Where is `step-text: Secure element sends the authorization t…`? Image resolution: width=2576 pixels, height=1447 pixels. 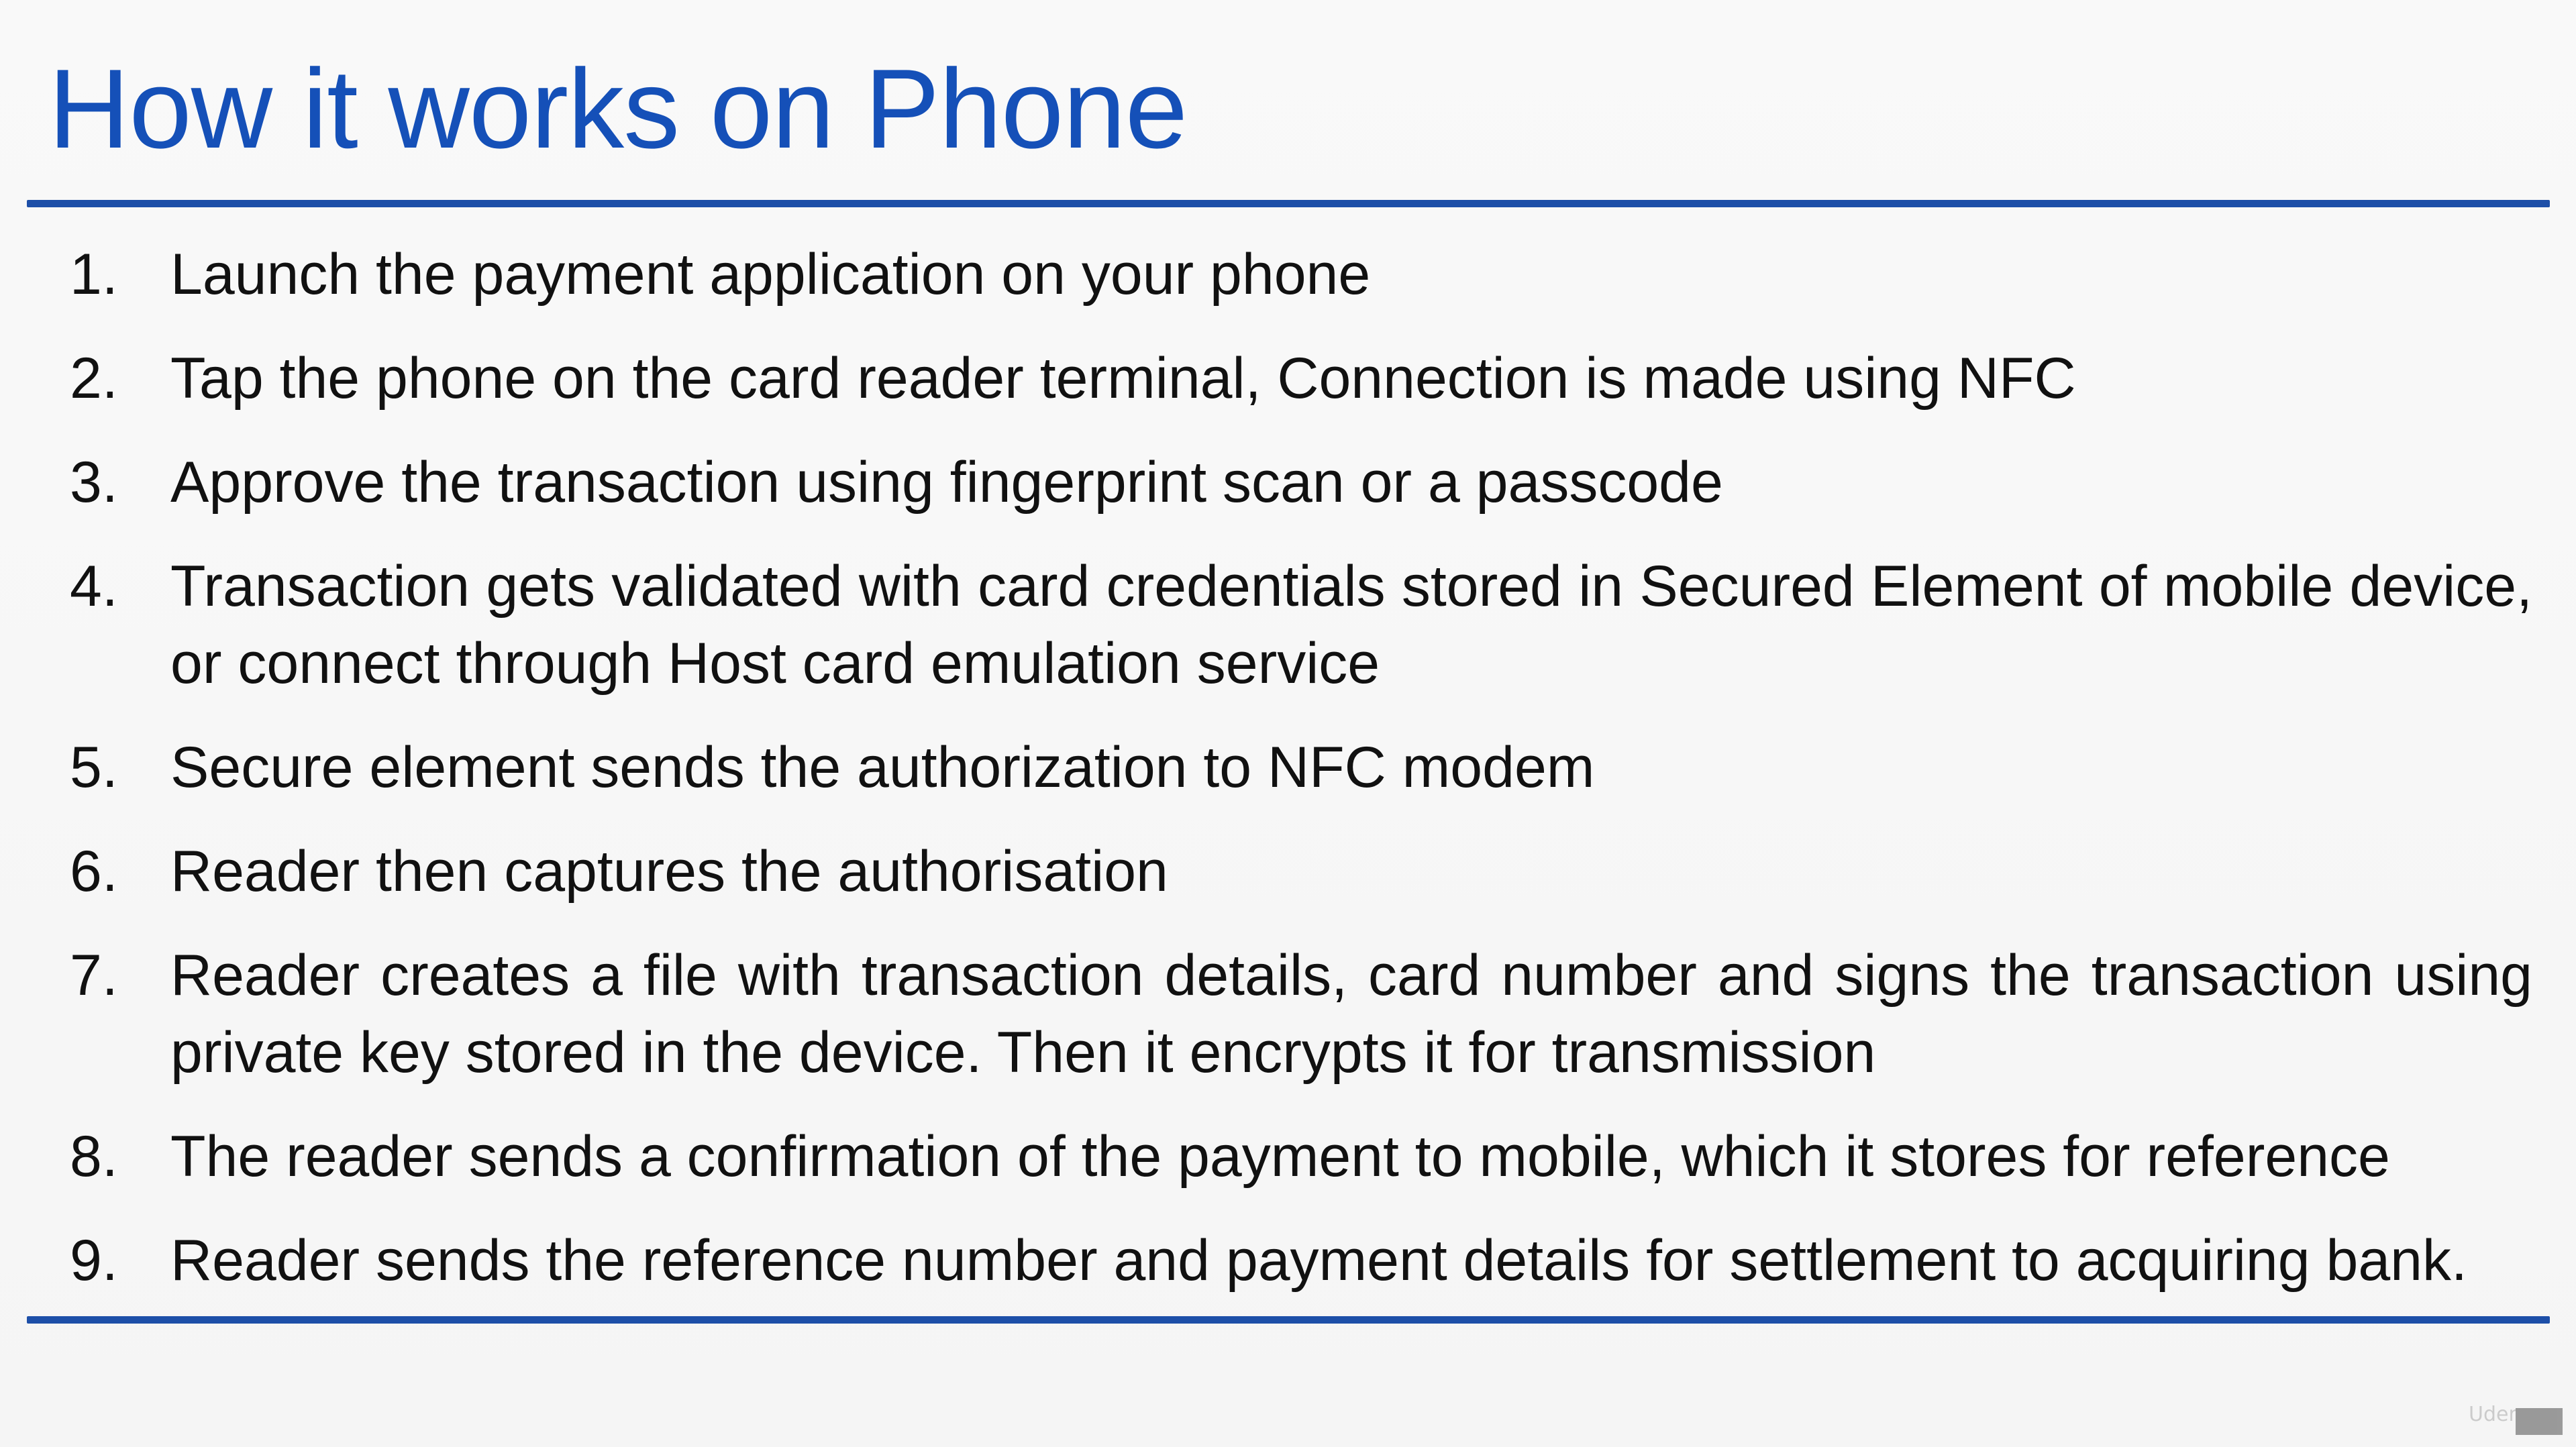 step-text: Secure element sends the authorization t… is located at coordinates (882, 768).